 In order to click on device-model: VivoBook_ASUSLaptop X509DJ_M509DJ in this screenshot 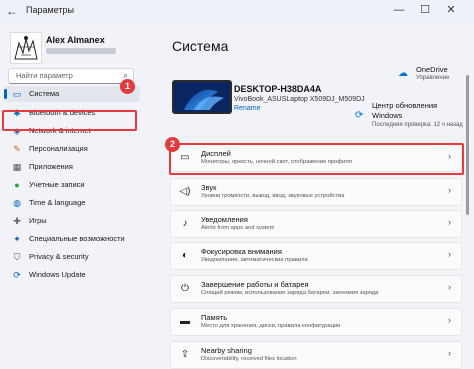, I will do `click(299, 99)`.